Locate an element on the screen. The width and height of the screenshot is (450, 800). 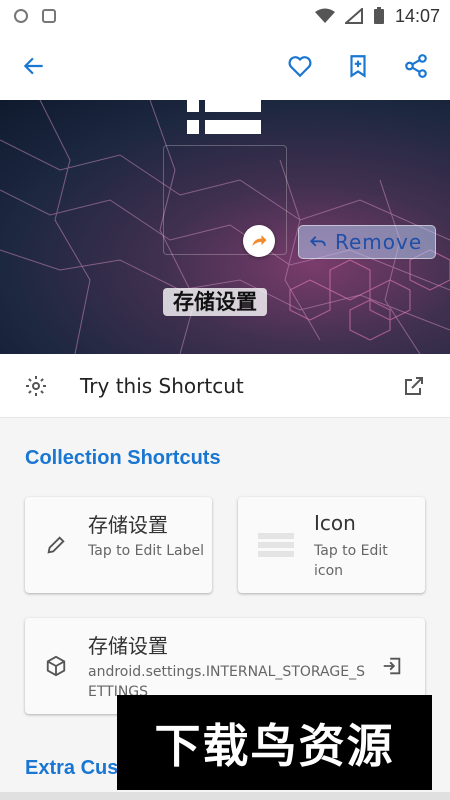
try-shortcut-row: Try this Shortcut is located at coordinates (225, 386).